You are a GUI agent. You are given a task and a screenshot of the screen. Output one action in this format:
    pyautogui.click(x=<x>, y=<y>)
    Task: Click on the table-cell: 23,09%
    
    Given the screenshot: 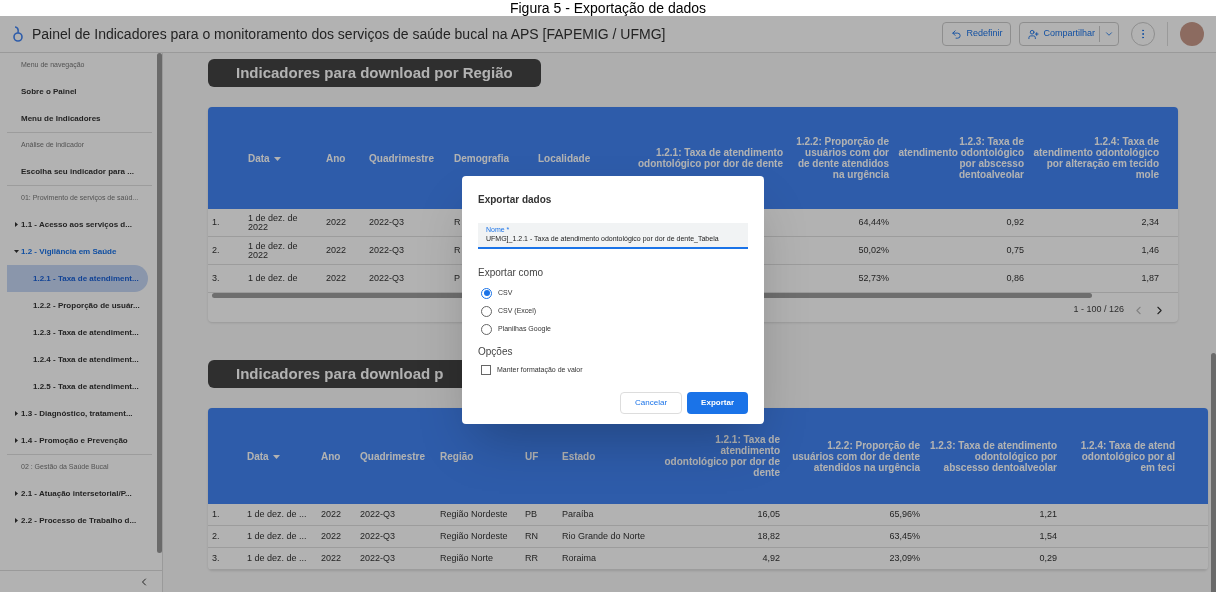 What is the action you would take?
    pyautogui.click(x=904, y=558)
    